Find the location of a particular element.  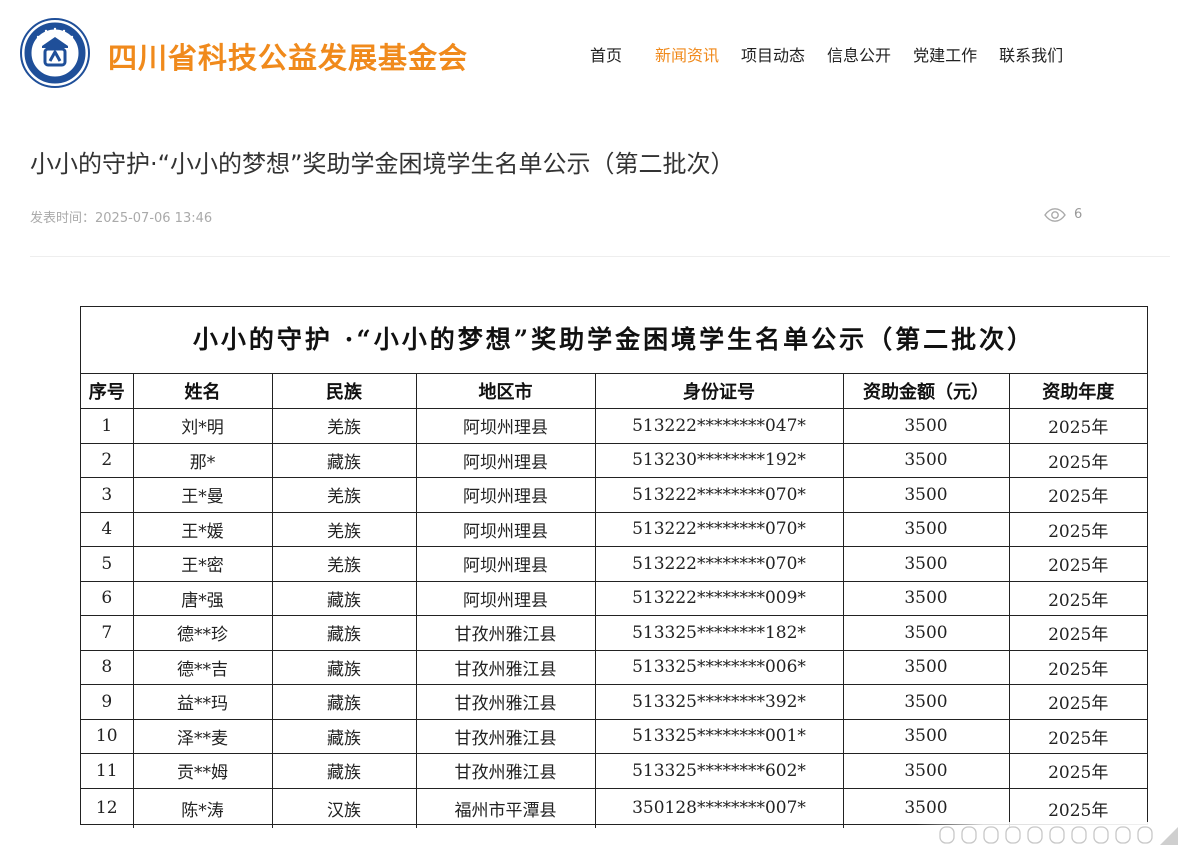

id-number-cell: 513230********192* is located at coordinates (719, 460).